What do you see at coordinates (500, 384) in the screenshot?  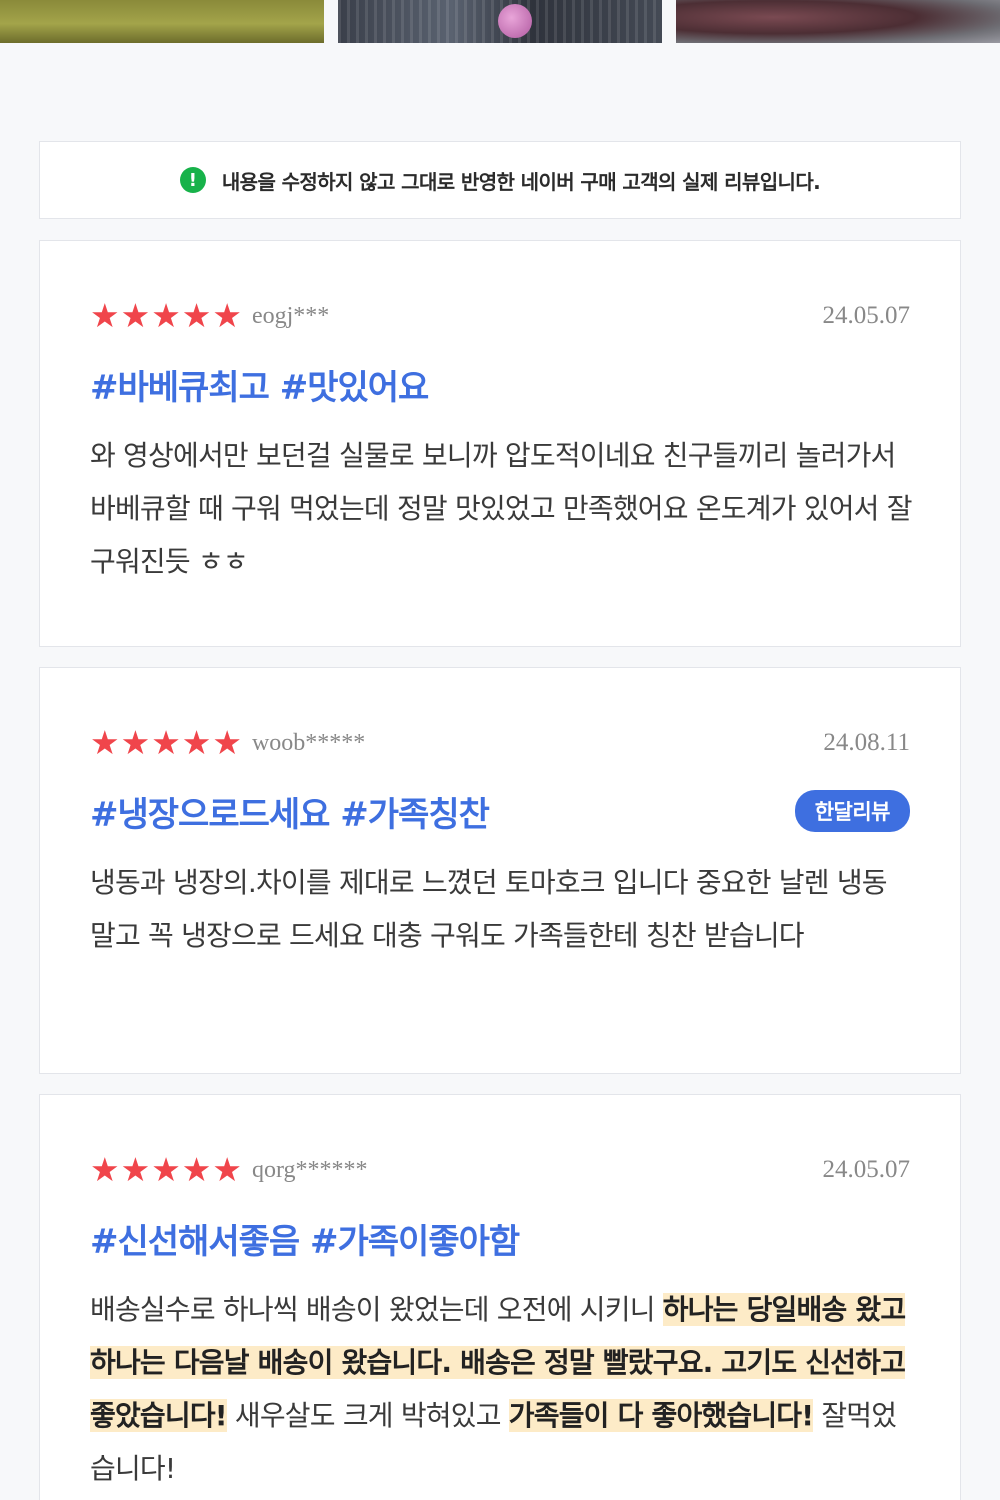 I see `review-tags-row: #바베큐최고 #맛있어요` at bounding box center [500, 384].